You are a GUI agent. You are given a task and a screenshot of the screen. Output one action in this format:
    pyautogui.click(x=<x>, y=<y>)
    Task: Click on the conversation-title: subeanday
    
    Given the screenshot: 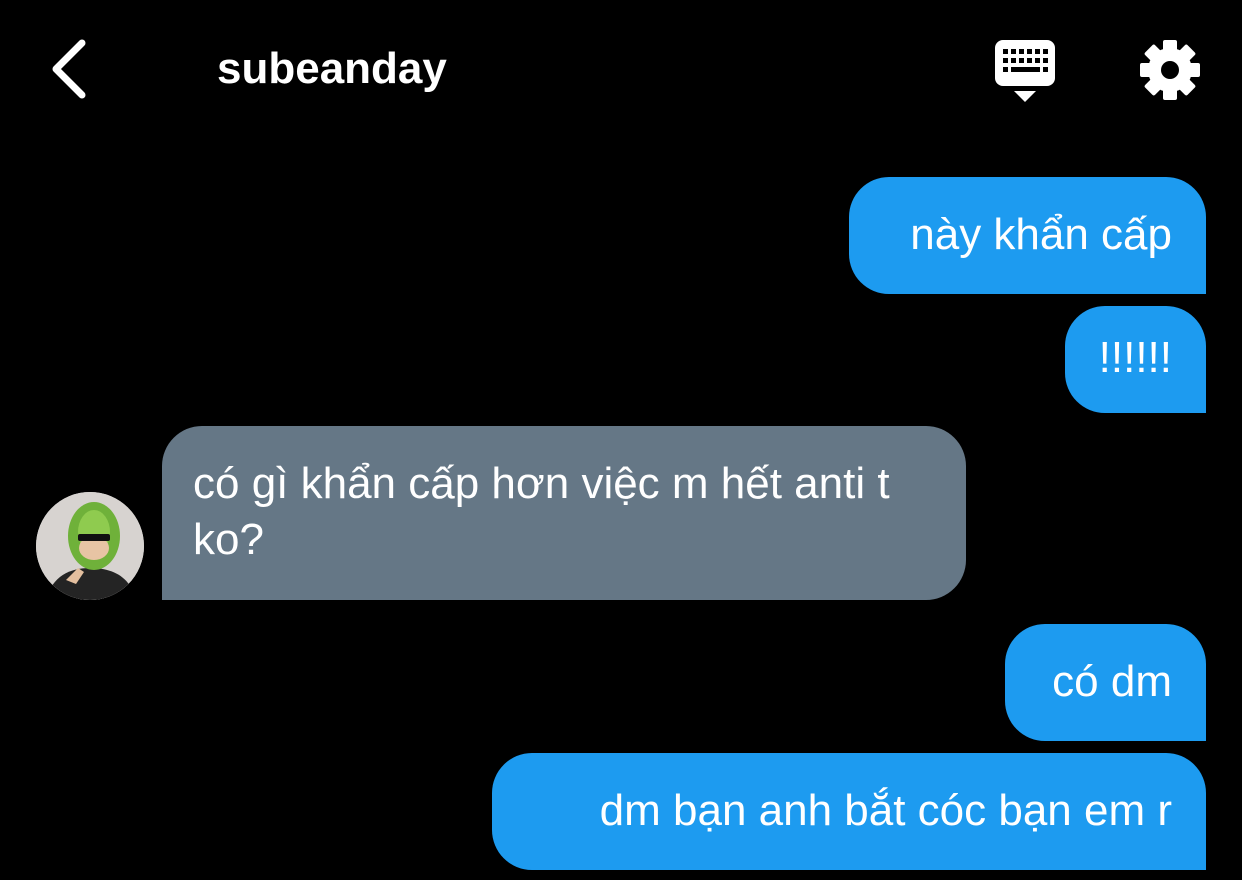 What is the action you would take?
    pyautogui.click(x=332, y=69)
    